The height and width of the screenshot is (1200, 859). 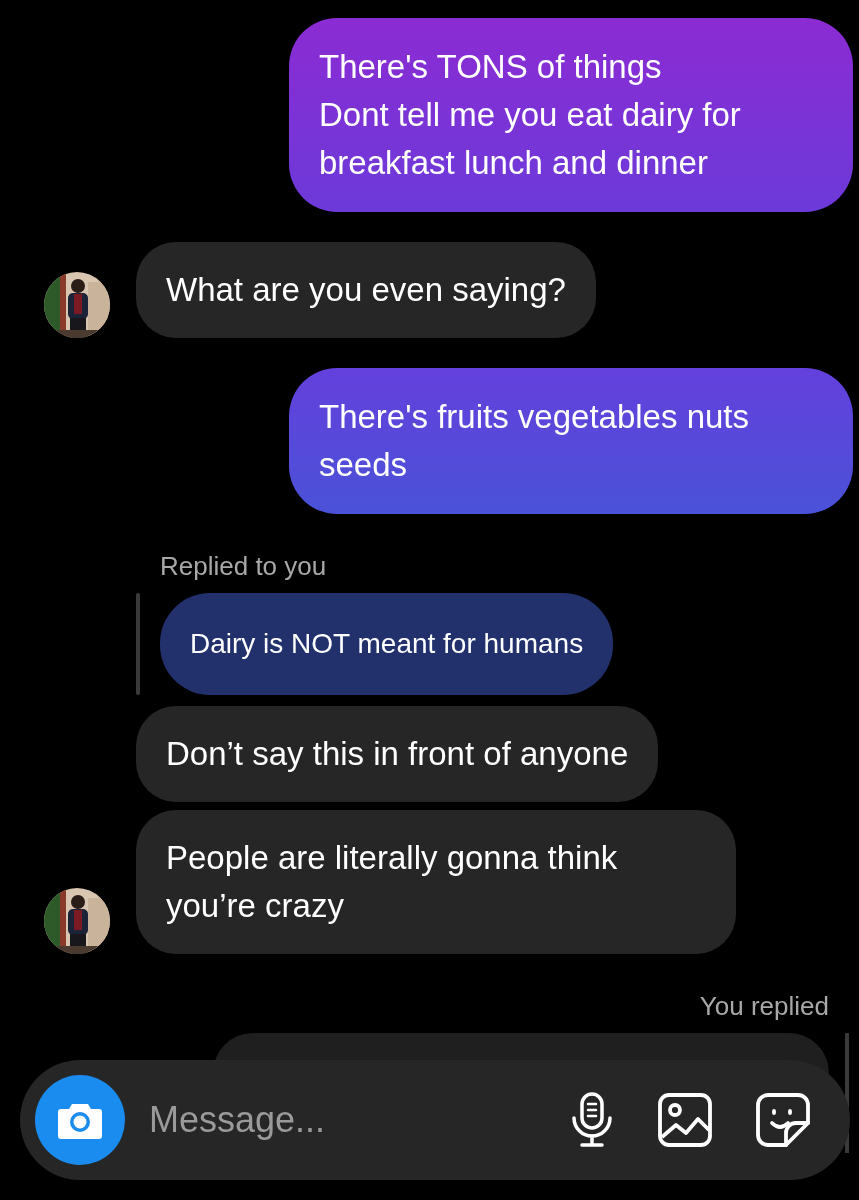 I want to click on message-bubble: There's fruits vegetables nuts seeds, so click(x=571, y=441).